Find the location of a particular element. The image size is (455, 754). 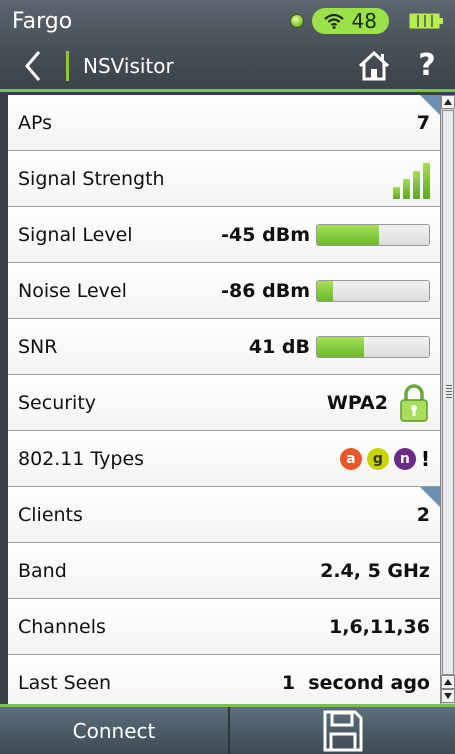

arrow-down-icon is located at coordinates (448, 696).